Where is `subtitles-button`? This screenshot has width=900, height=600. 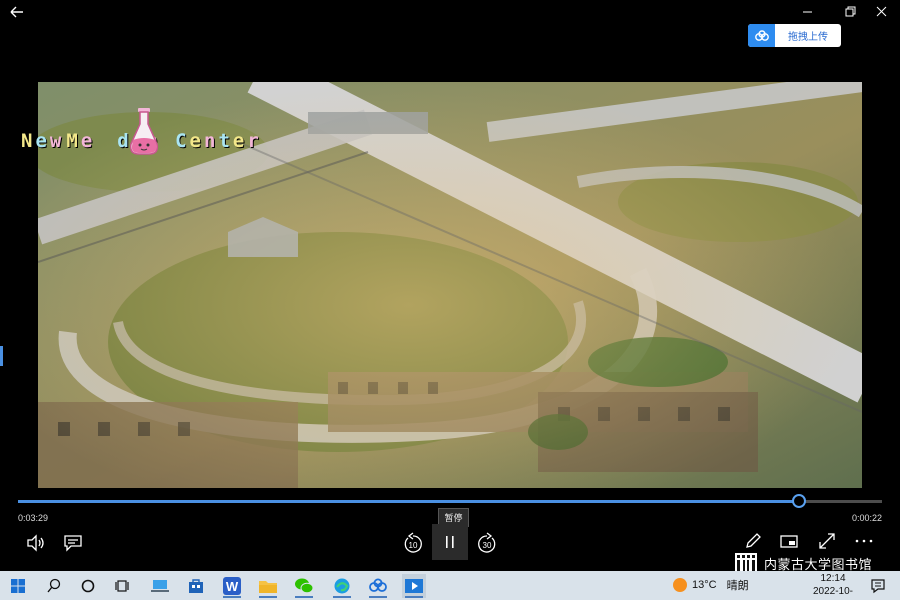 subtitles-button is located at coordinates (73, 543).